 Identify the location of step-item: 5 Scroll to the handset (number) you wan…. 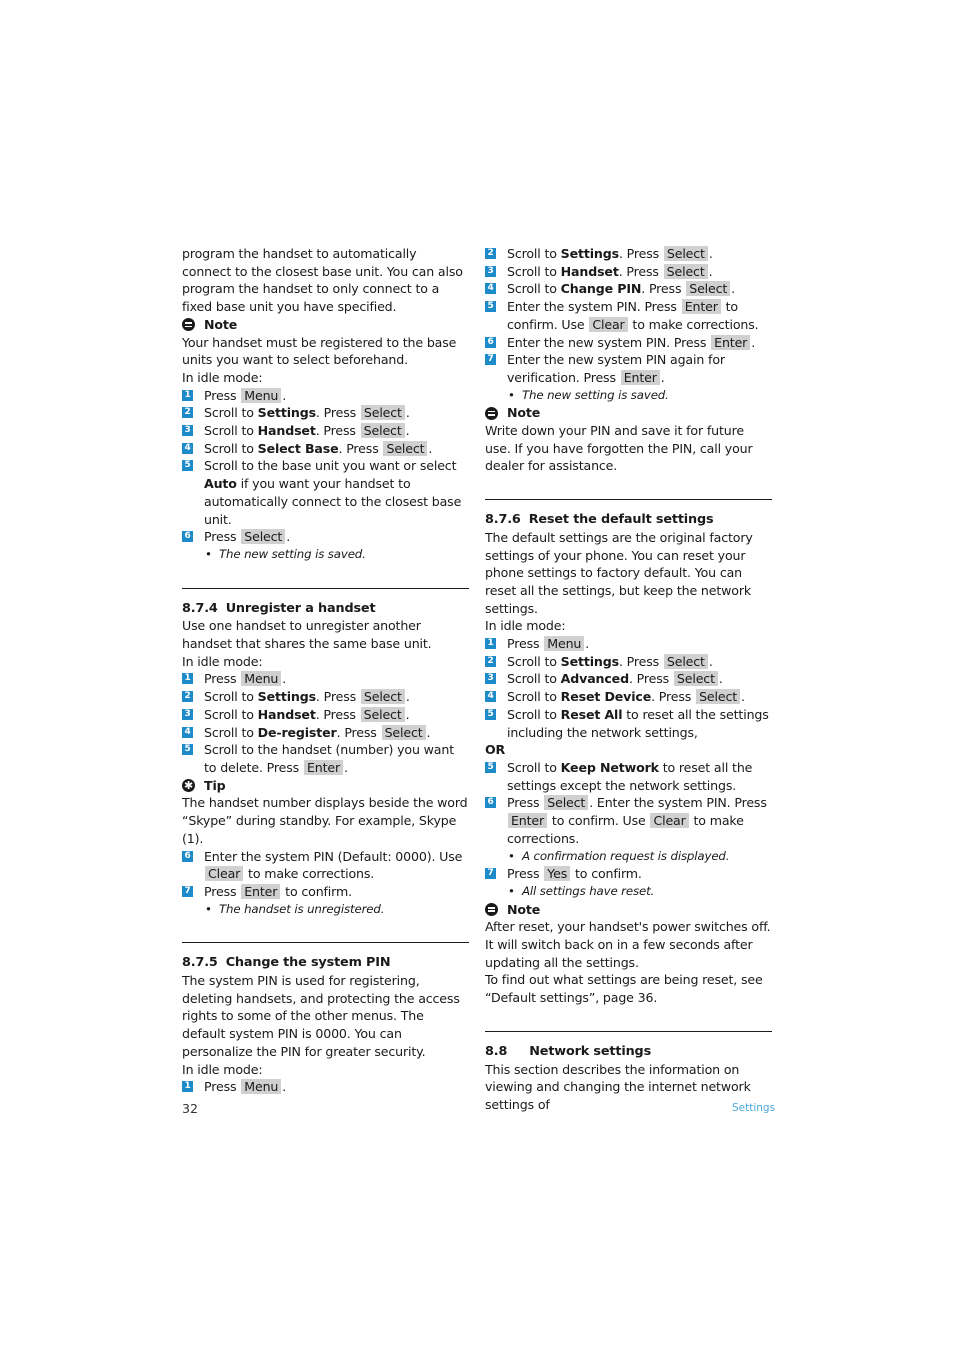
(325, 758).